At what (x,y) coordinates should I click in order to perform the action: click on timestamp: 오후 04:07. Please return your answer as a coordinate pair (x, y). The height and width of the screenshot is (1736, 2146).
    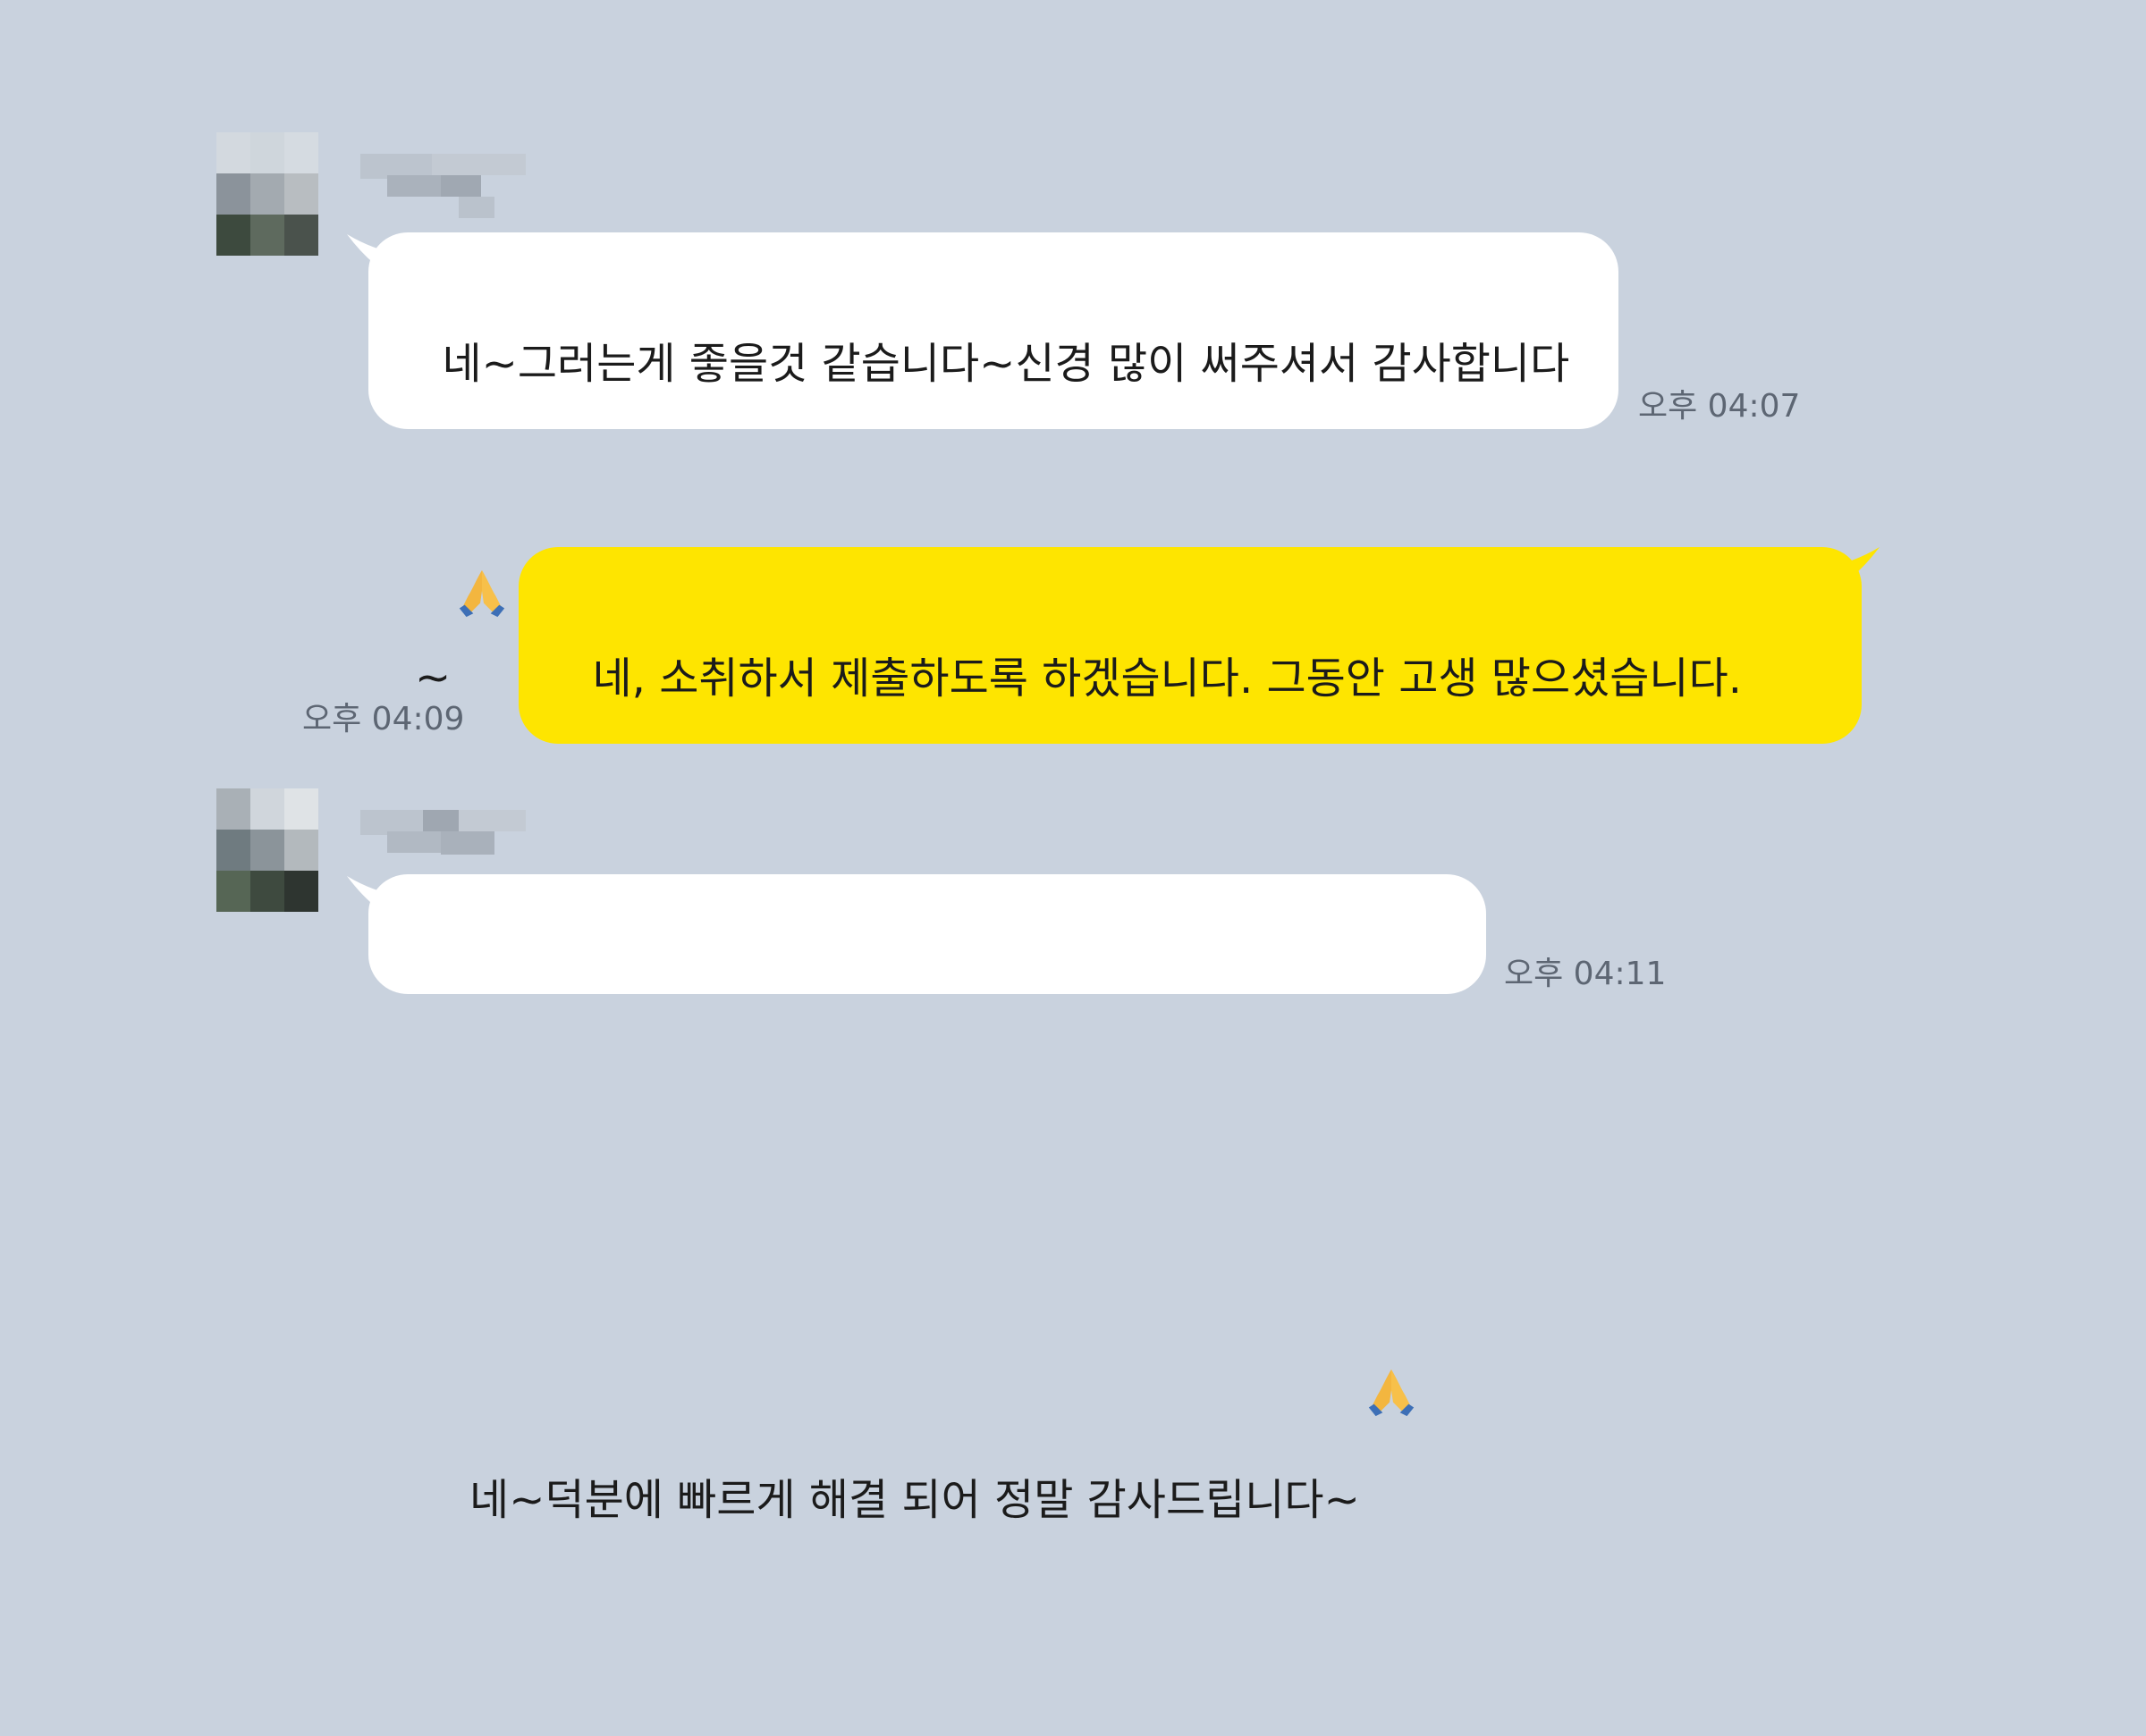
    Looking at the image, I should click on (1719, 406).